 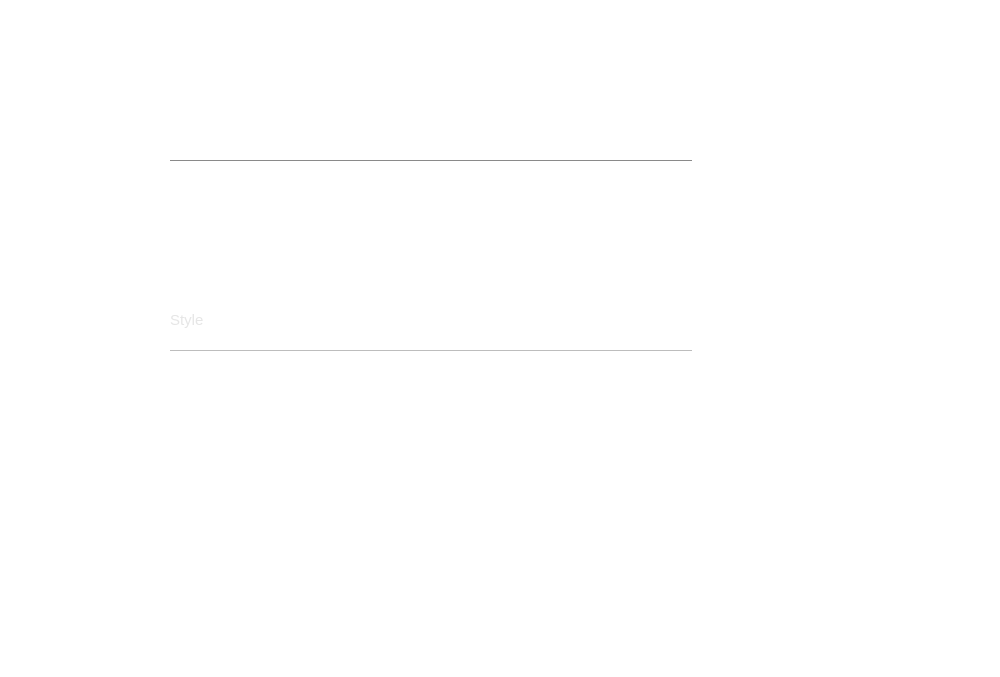 What do you see at coordinates (431, 350) in the screenshot?
I see `bottom-divider` at bounding box center [431, 350].